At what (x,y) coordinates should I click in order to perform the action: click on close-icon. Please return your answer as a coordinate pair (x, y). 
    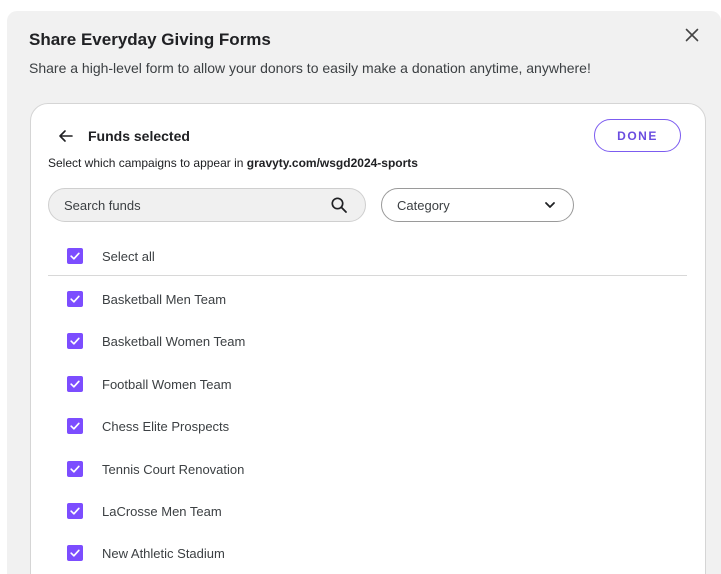
    Looking at the image, I should click on (692, 35).